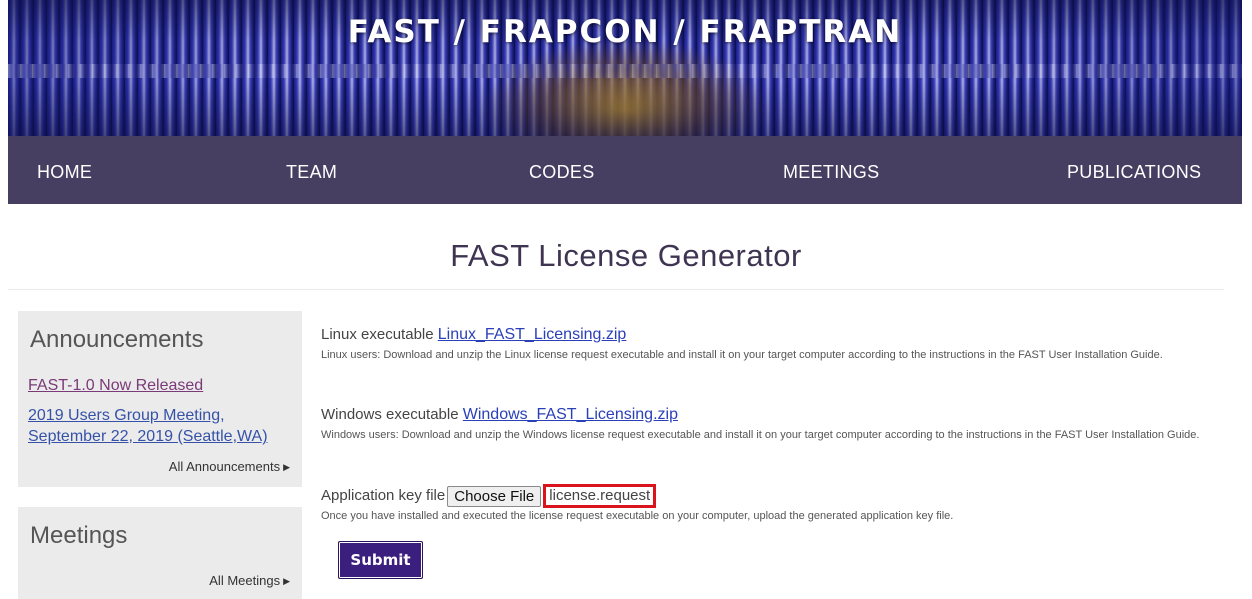 This screenshot has width=1252, height=599. Describe the element at coordinates (626, 255) in the screenshot. I see `page-title: FAST License Generator` at that location.